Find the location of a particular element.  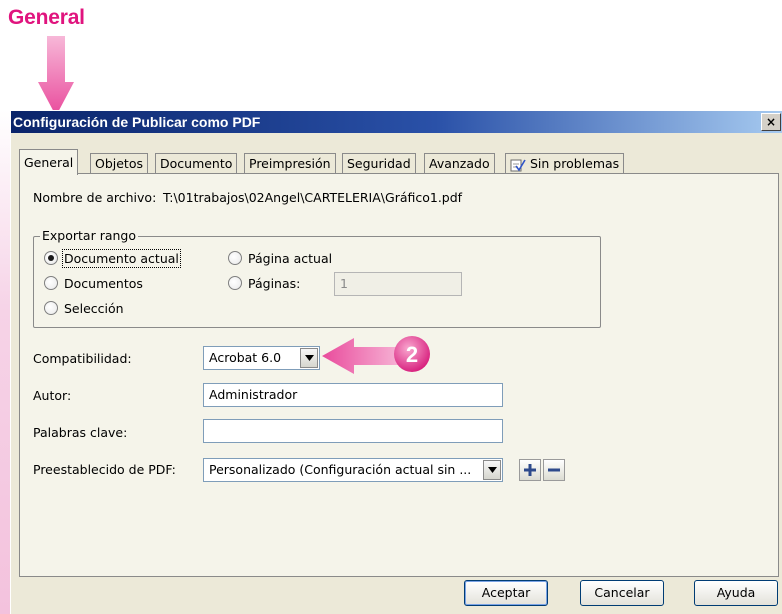

remove-preset-button is located at coordinates (554, 470).